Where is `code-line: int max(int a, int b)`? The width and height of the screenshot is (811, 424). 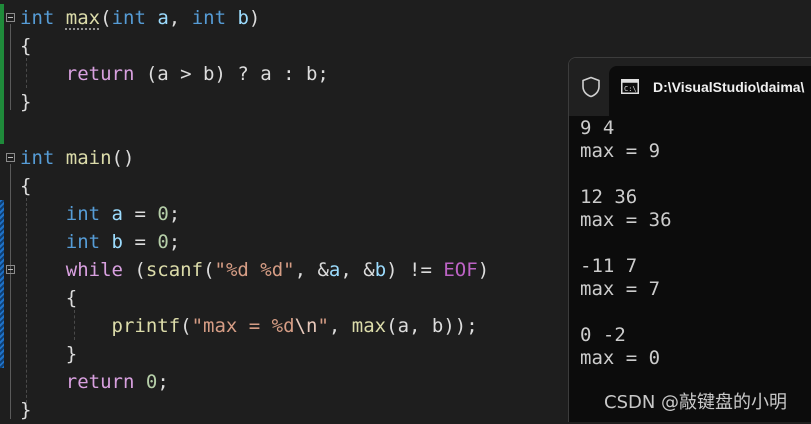
code-line: int max(int a, int b) is located at coordinates (140, 18).